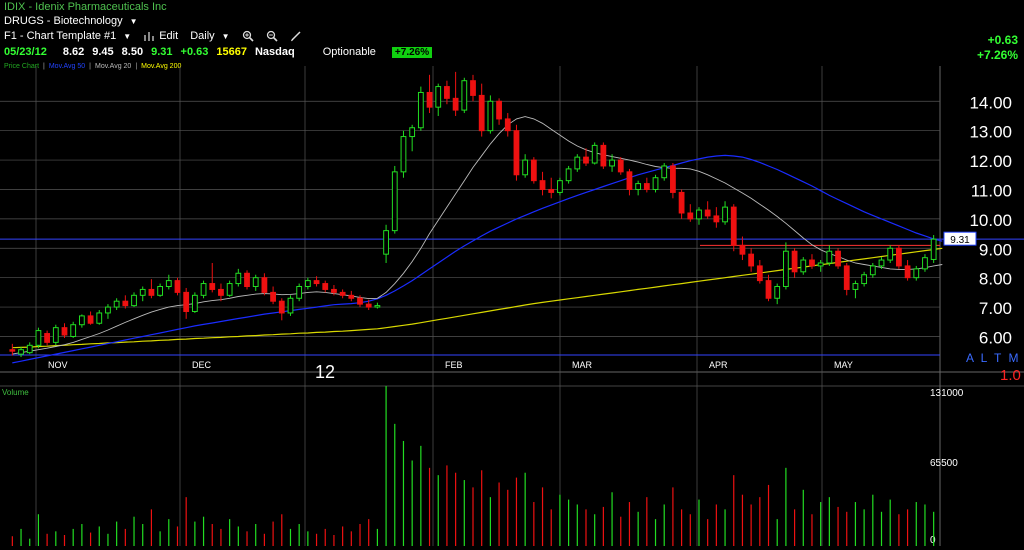  Describe the element at coordinates (1010, 375) in the screenshot. I see `scale-factor-label: 1.0` at that location.